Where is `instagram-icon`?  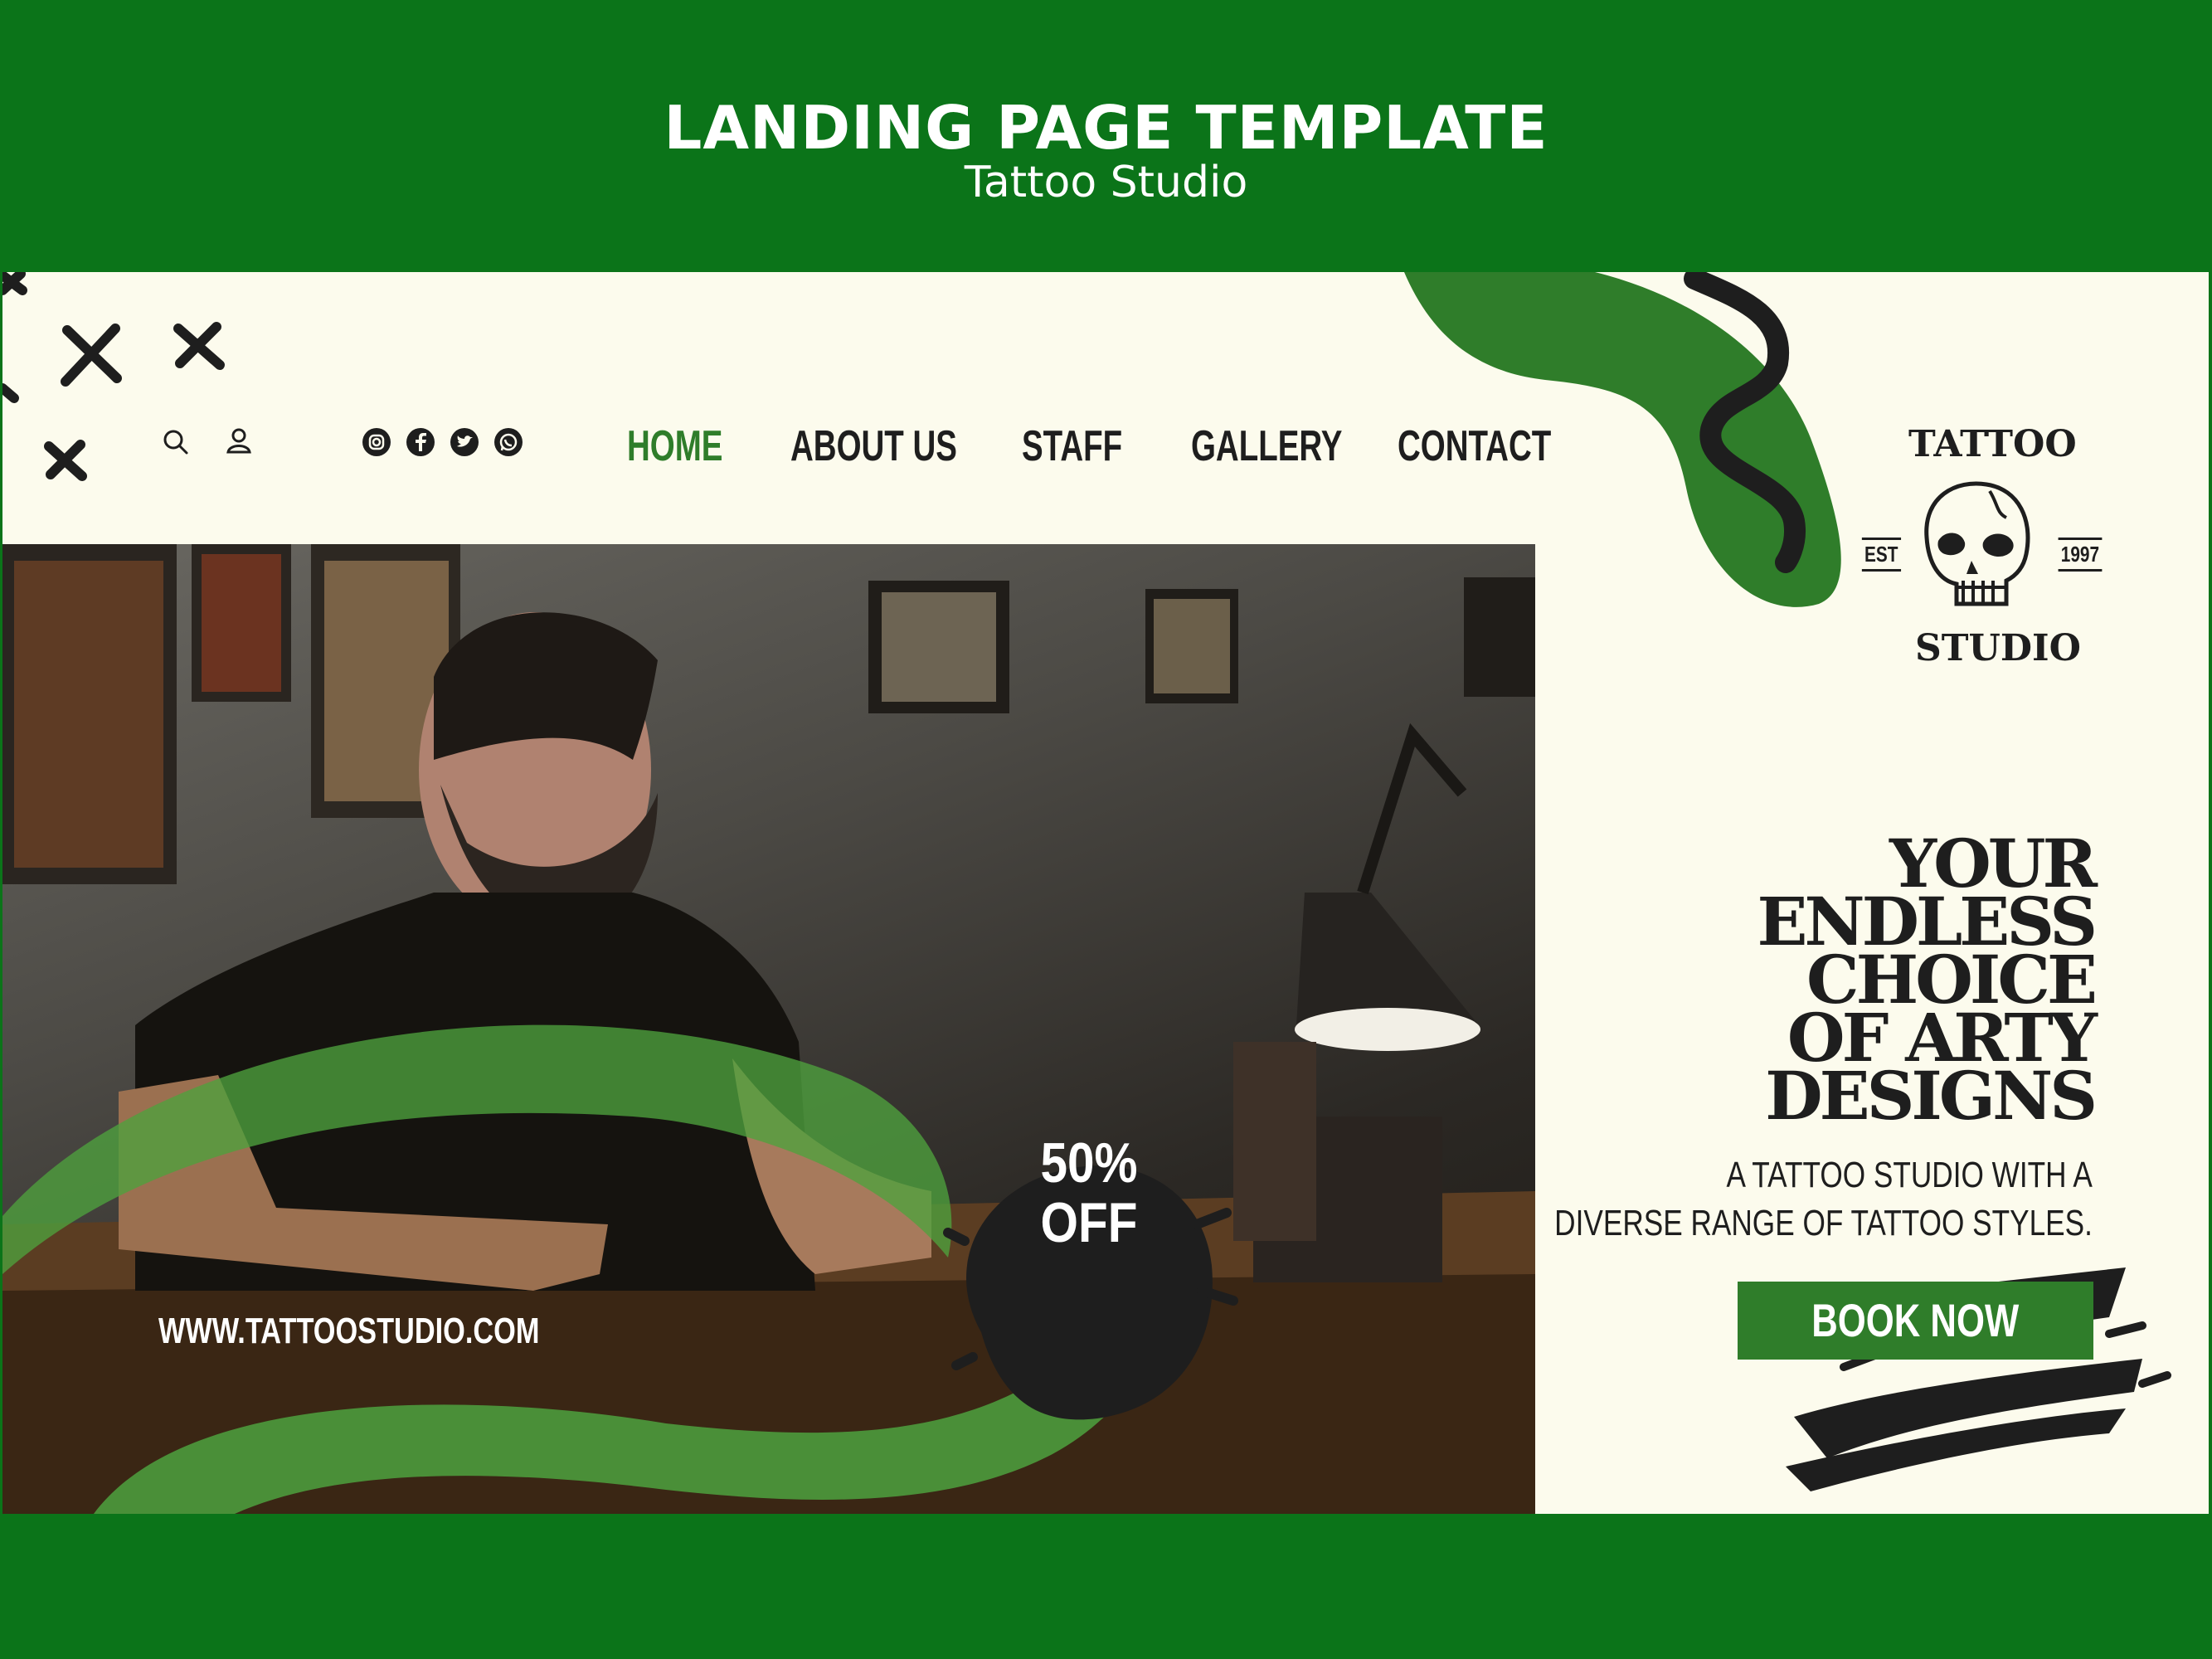 instagram-icon is located at coordinates (376, 442).